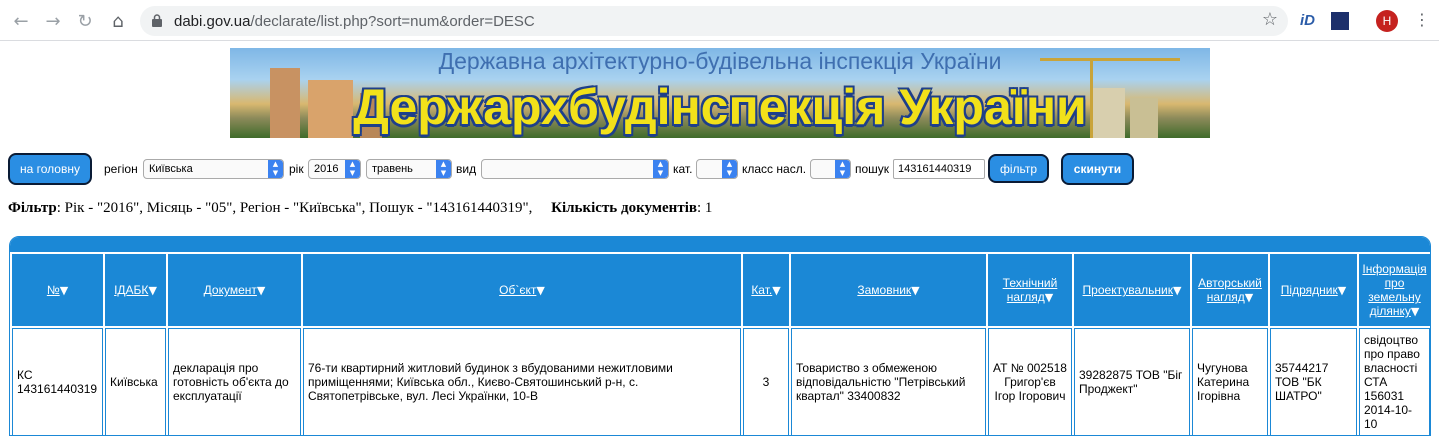 The image size is (1439, 444). I want to click on column-header-document: Документ▼, so click(234, 290).